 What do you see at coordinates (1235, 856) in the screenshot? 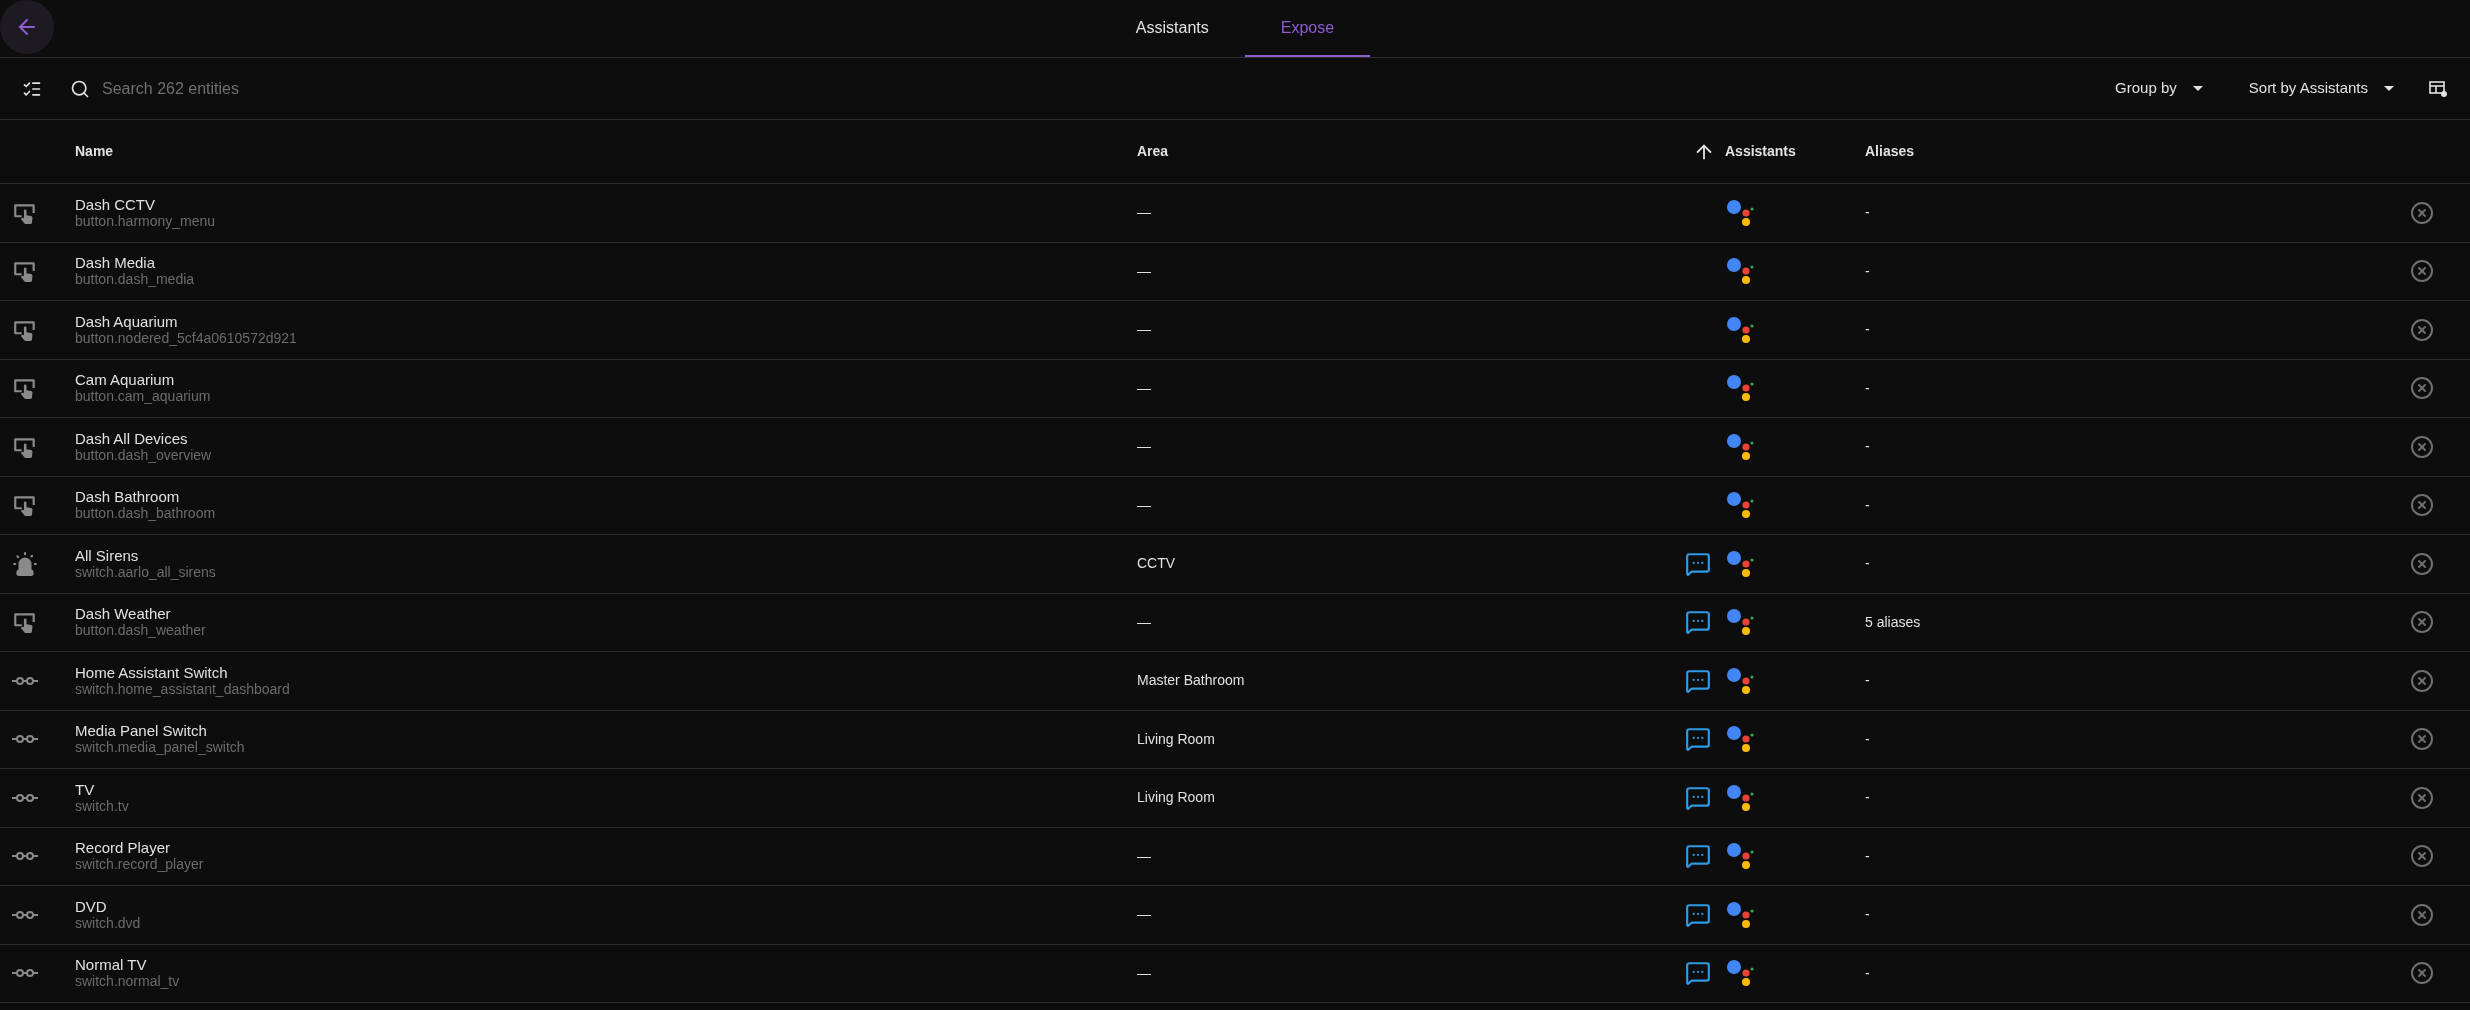
I see `table-row: Record Player switch.record_player — -` at bounding box center [1235, 856].